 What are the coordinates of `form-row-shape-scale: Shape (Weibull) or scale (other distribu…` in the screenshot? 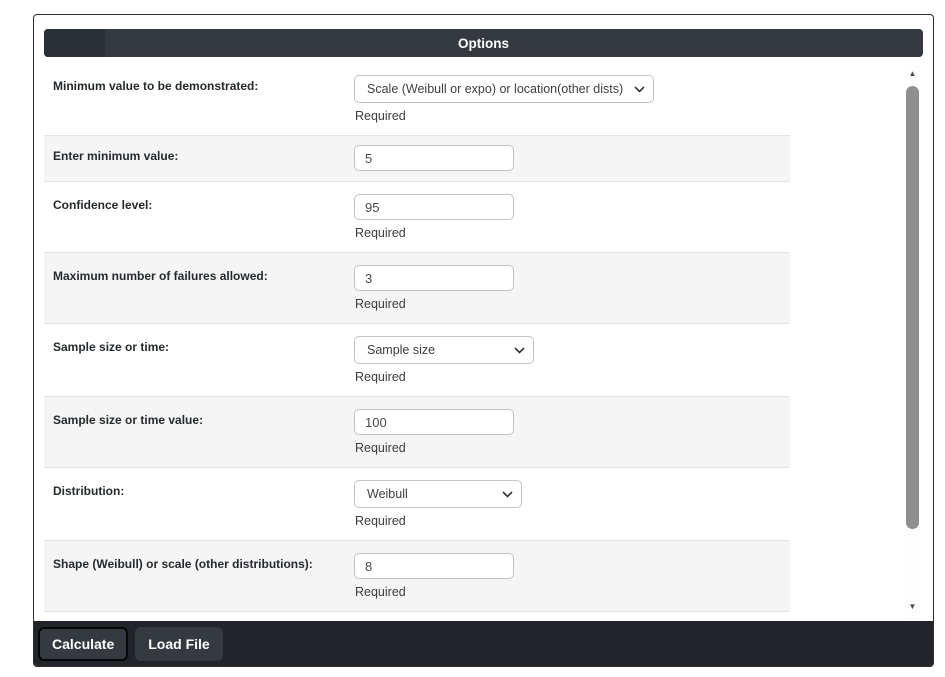 It's located at (417, 576).